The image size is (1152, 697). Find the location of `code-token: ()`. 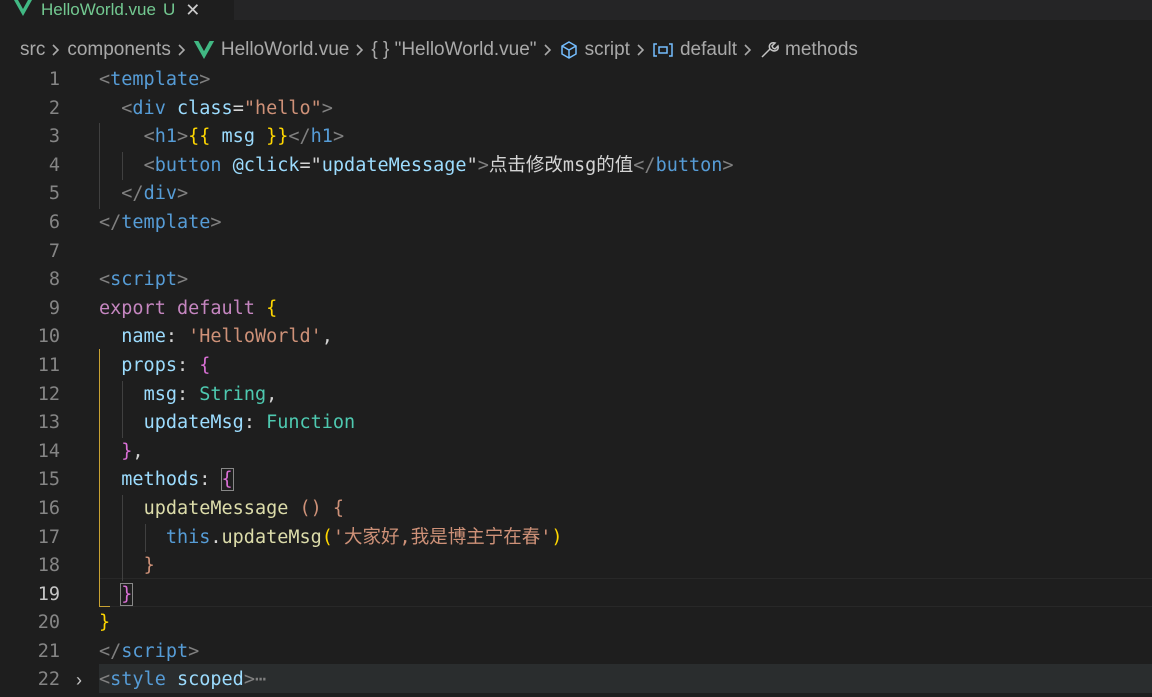

code-token: () is located at coordinates (310, 508).